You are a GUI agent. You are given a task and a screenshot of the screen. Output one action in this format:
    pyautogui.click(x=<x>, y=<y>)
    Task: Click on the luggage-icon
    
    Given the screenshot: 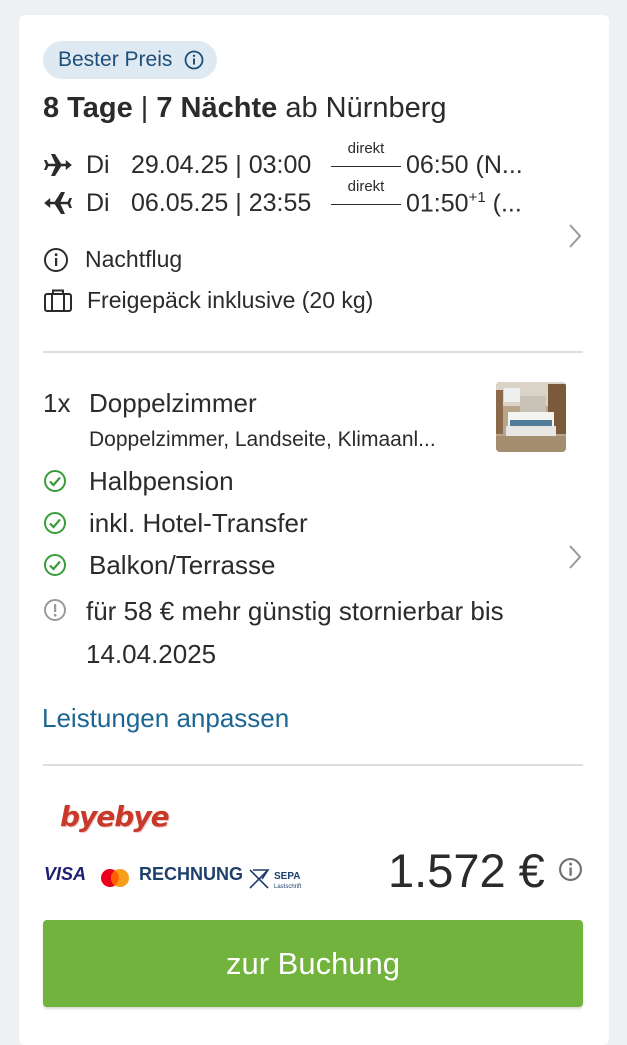 What is the action you would take?
    pyautogui.click(x=58, y=300)
    